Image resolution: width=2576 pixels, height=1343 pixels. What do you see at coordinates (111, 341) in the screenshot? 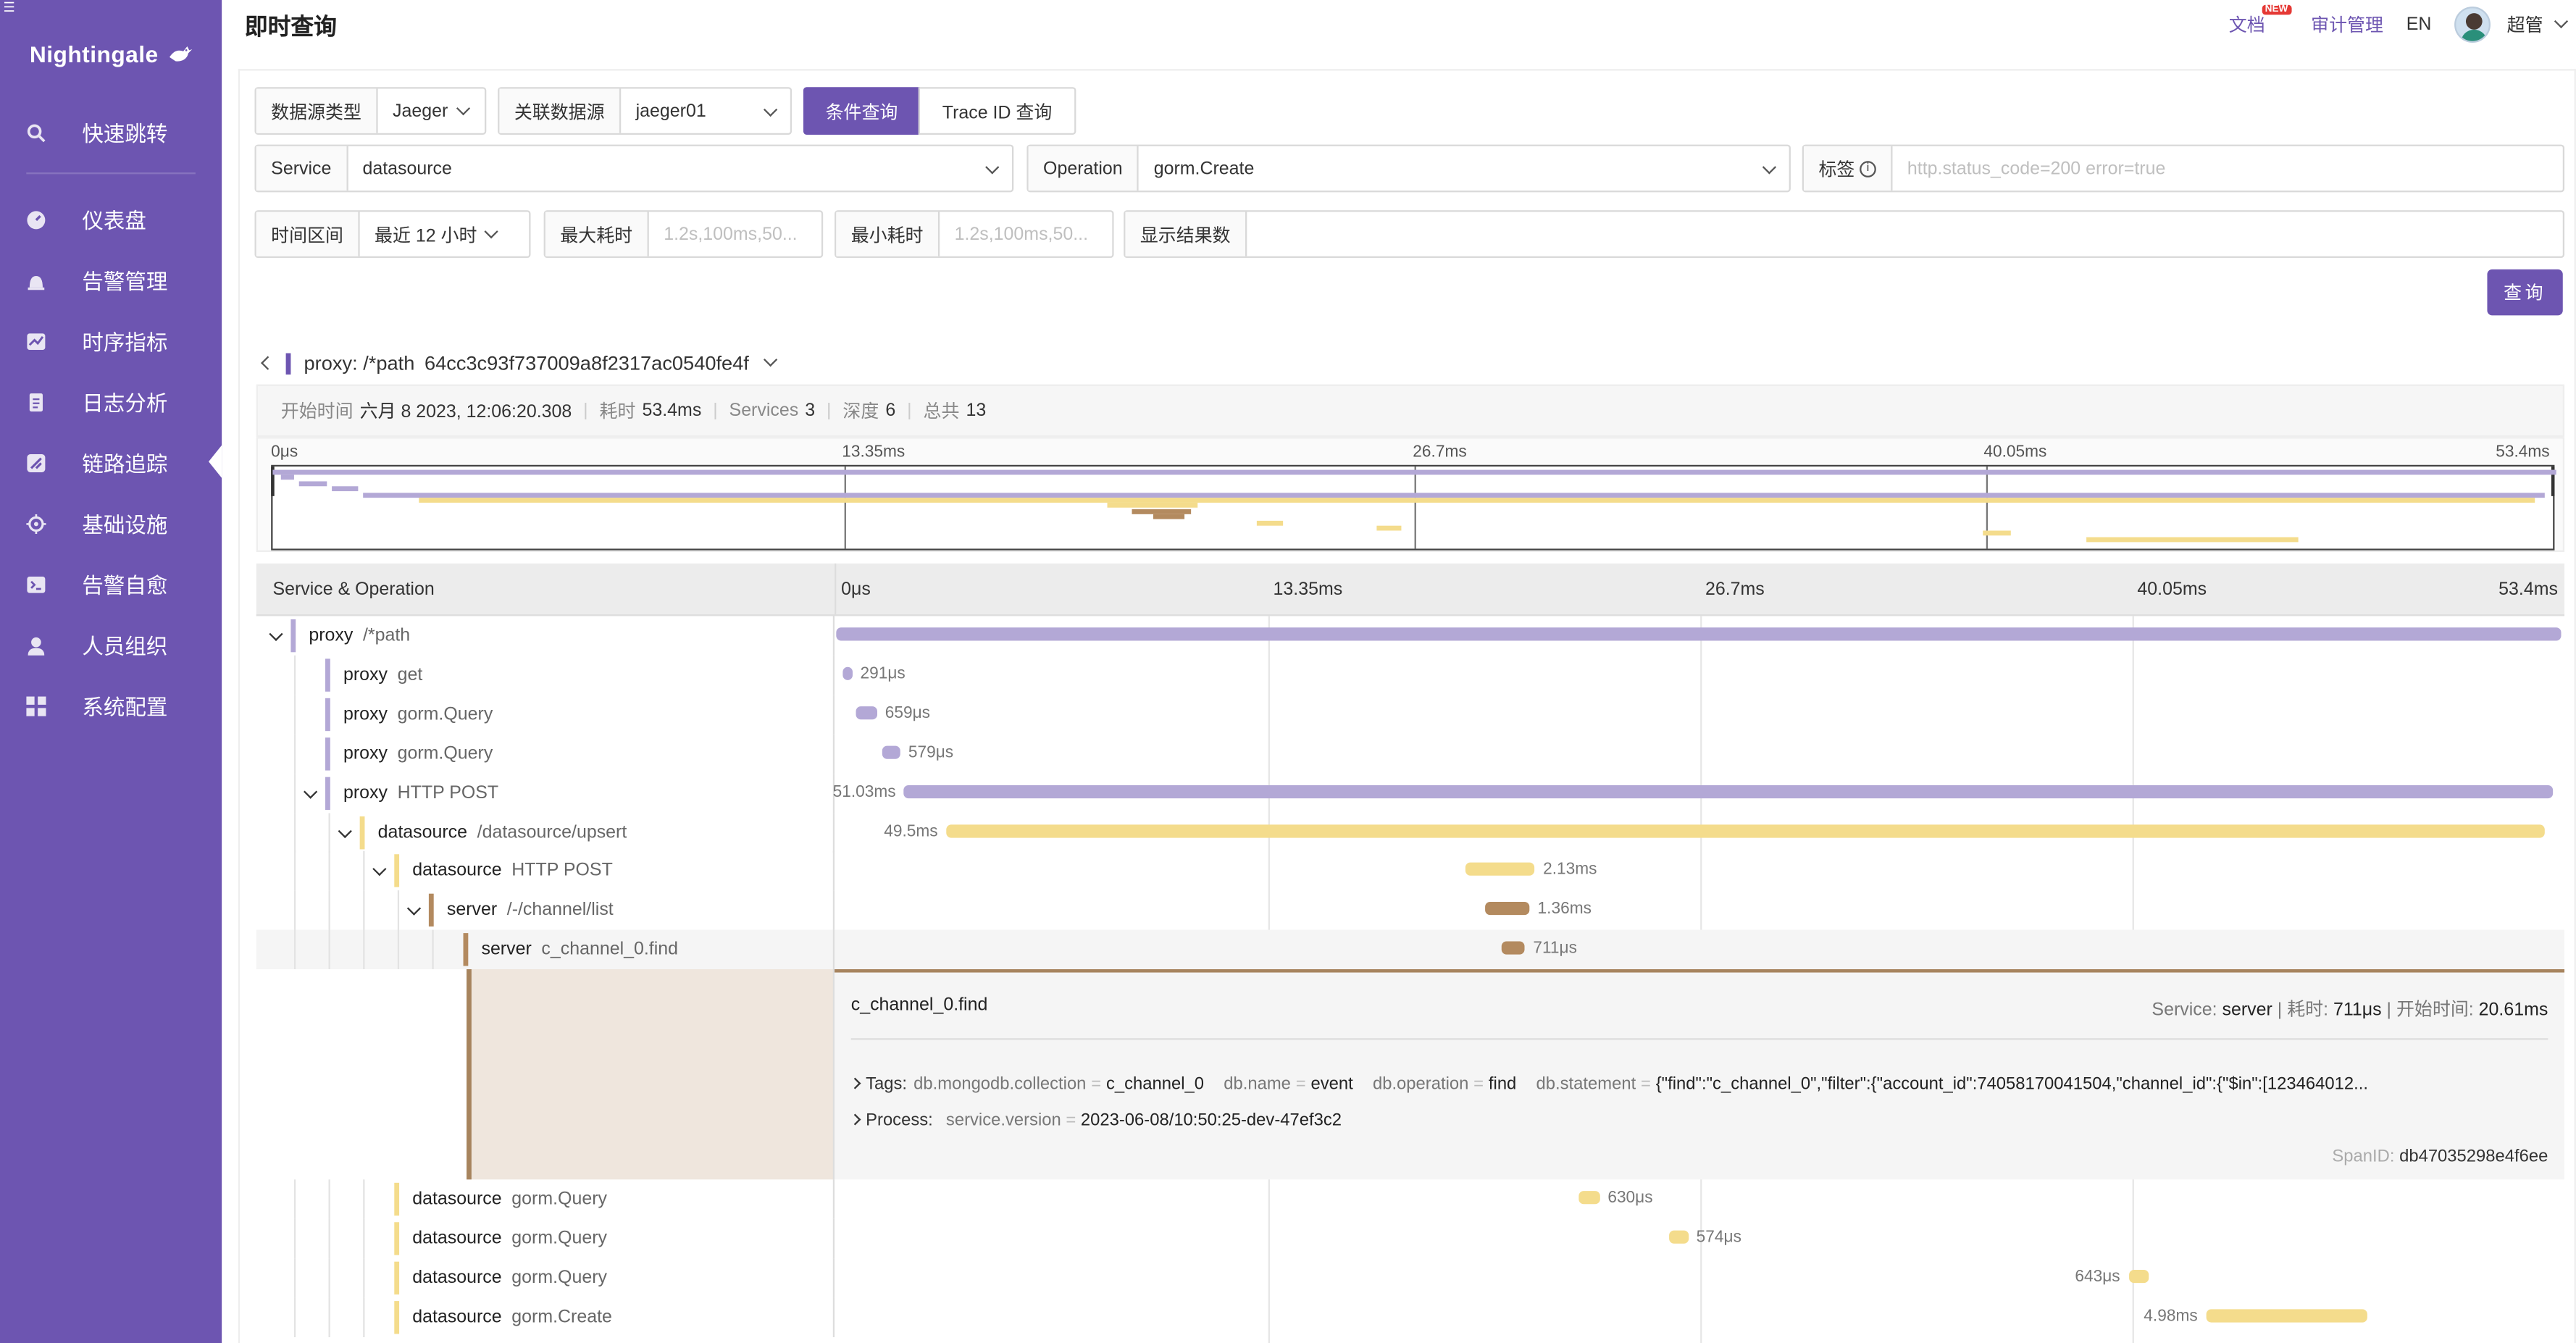
I see `sidebar-item: 时序指标` at bounding box center [111, 341].